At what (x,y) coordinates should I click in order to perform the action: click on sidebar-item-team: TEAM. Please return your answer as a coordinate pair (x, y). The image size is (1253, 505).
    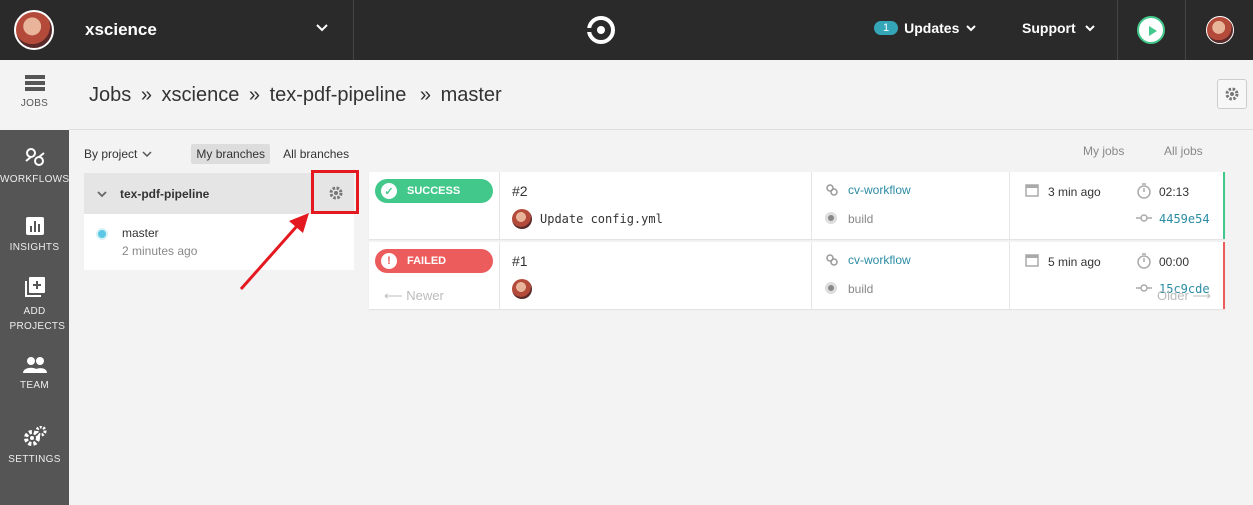
    Looking at the image, I should click on (34, 373).